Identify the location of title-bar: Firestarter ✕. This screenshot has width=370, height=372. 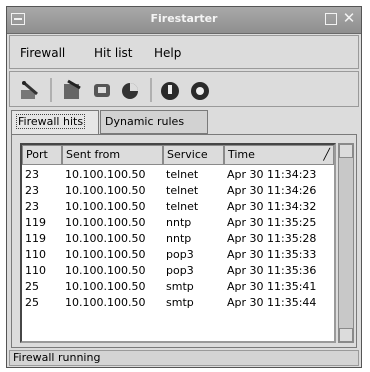
(184, 20).